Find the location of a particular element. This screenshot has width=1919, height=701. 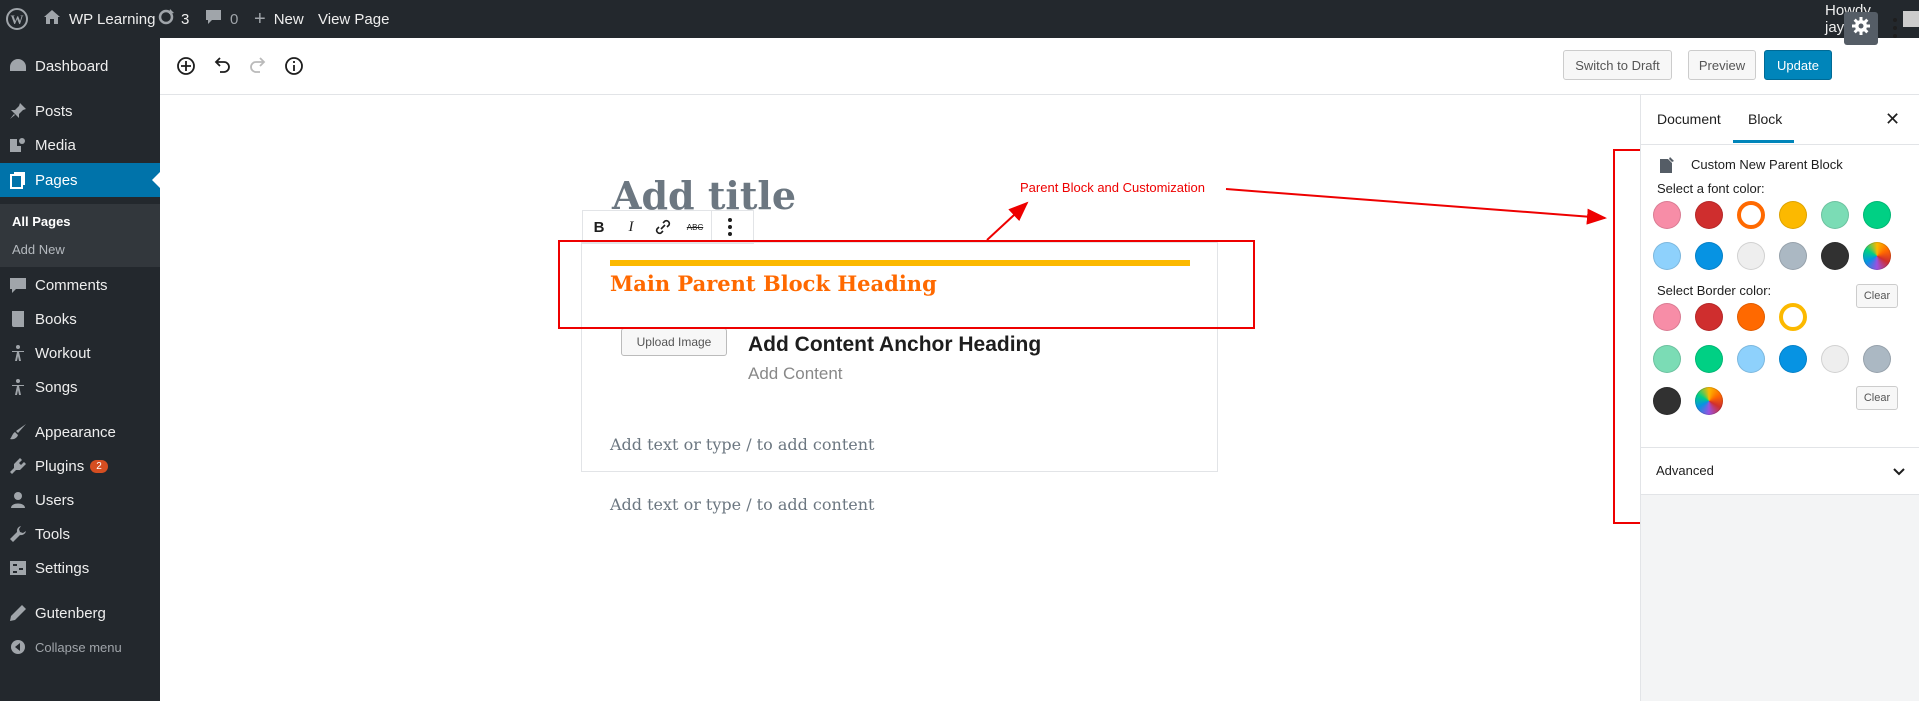

bold-button: B is located at coordinates (599, 227).